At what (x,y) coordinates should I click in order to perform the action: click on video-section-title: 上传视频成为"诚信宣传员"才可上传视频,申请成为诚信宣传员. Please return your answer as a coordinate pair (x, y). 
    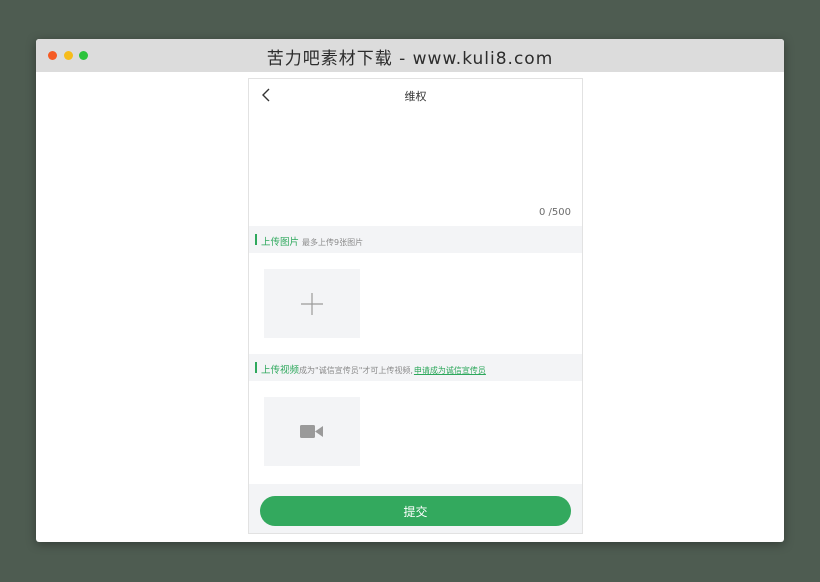
    Looking at the image, I should click on (373, 369).